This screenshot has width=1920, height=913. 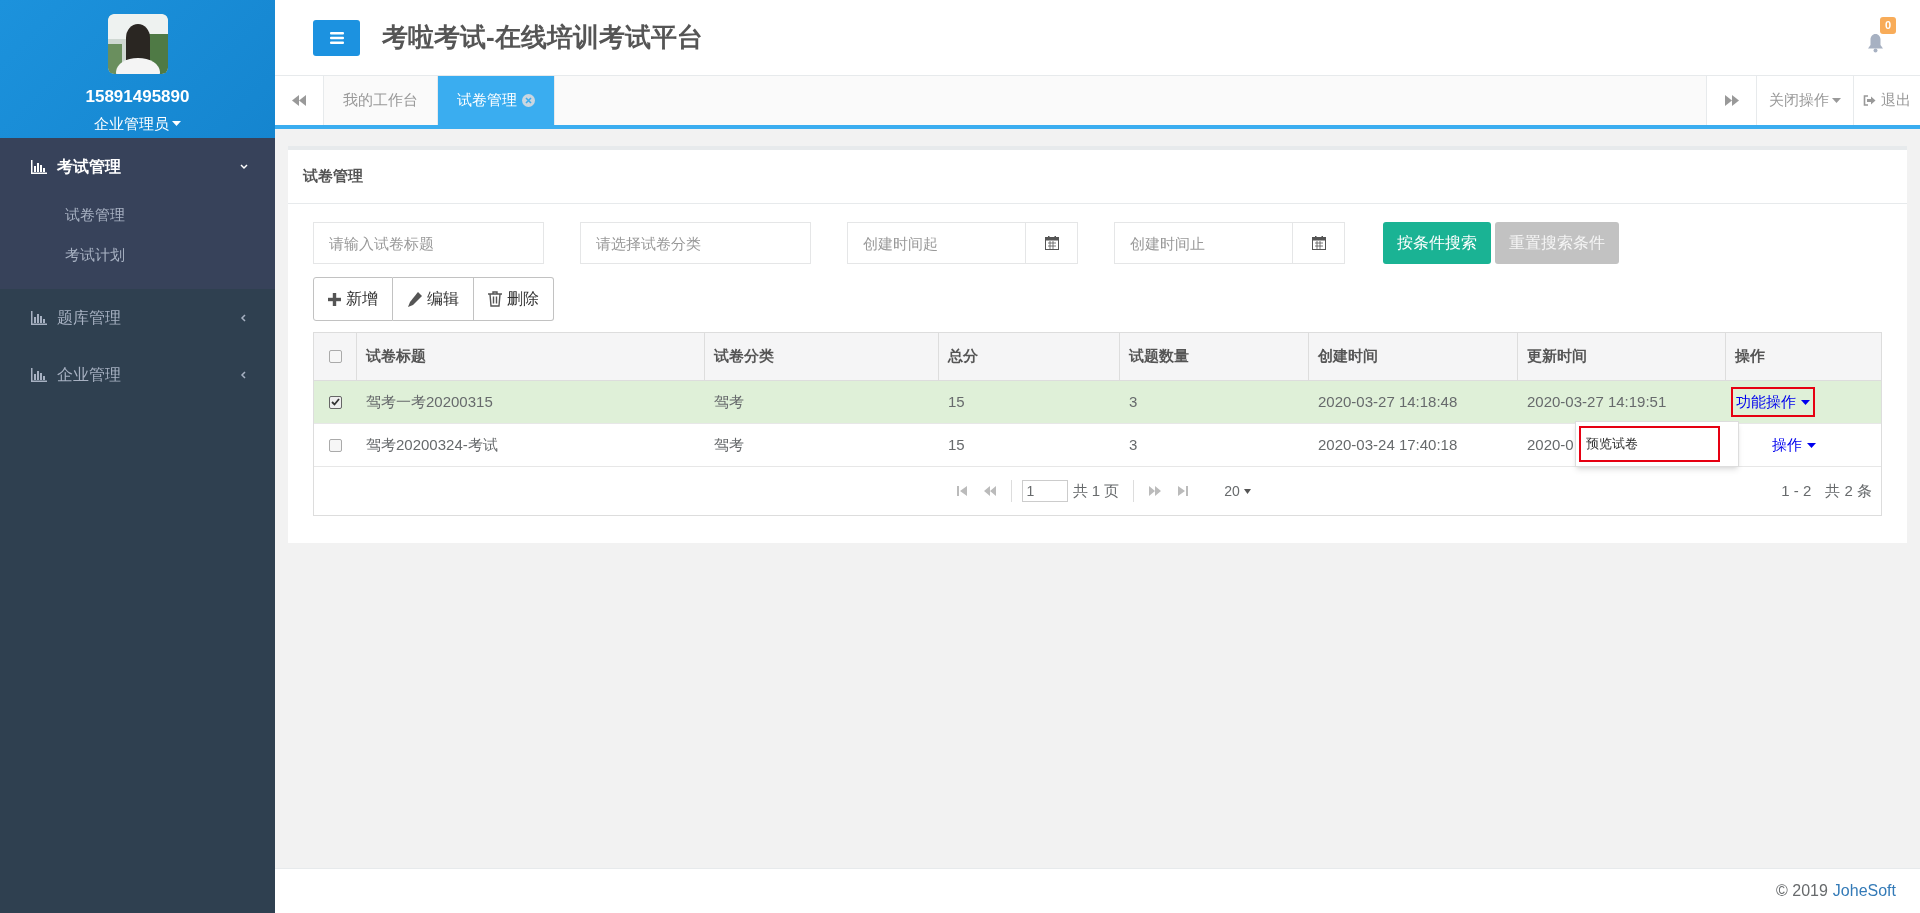 I want to click on close-actions-dropdown: 关闭操作, so click(x=1804, y=100).